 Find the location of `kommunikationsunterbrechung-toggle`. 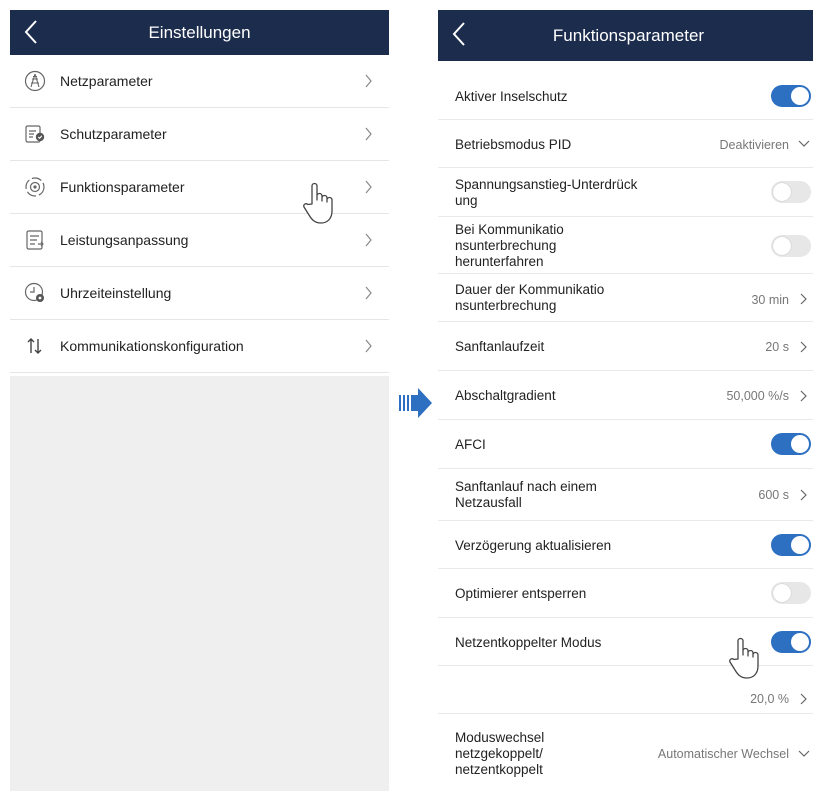

kommunikationsunterbrechung-toggle is located at coordinates (791, 246).